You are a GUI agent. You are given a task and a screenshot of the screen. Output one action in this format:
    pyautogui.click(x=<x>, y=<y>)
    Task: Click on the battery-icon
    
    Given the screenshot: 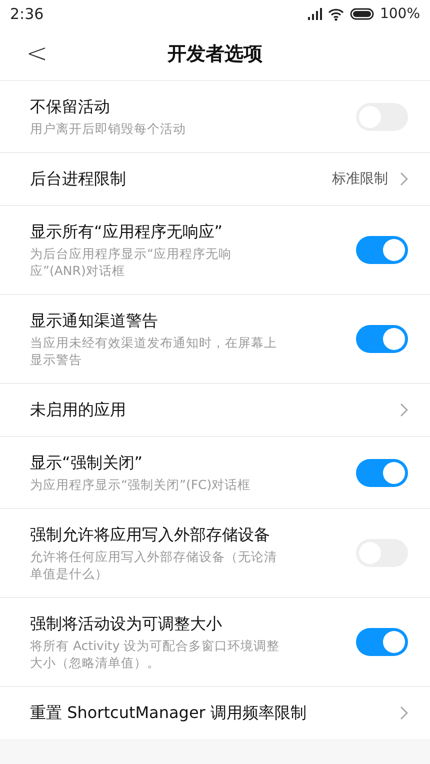 What is the action you would take?
    pyautogui.click(x=362, y=14)
    